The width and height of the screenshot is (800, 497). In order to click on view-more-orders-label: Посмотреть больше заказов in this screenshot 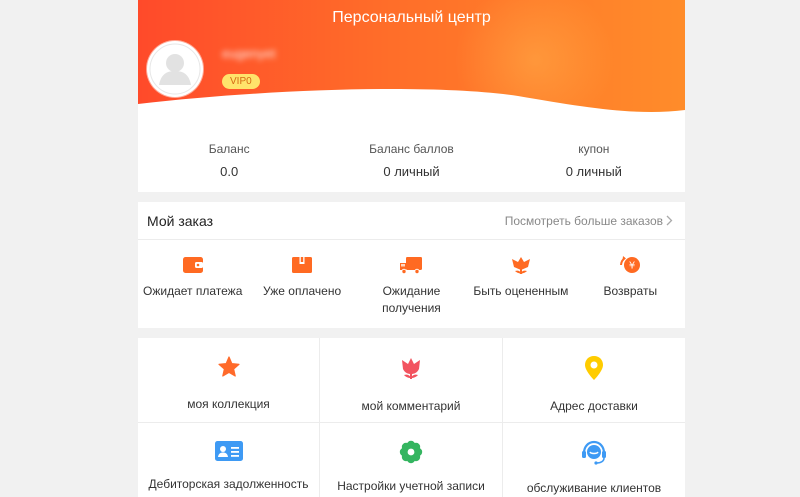, I will do `click(583, 220)`.